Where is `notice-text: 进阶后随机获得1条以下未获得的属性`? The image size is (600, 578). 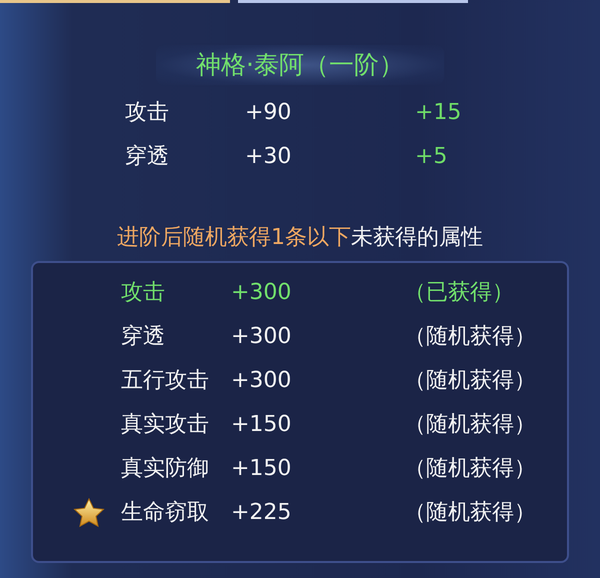
notice-text: 进阶后随机获得1条以下未获得的属性 is located at coordinates (300, 238).